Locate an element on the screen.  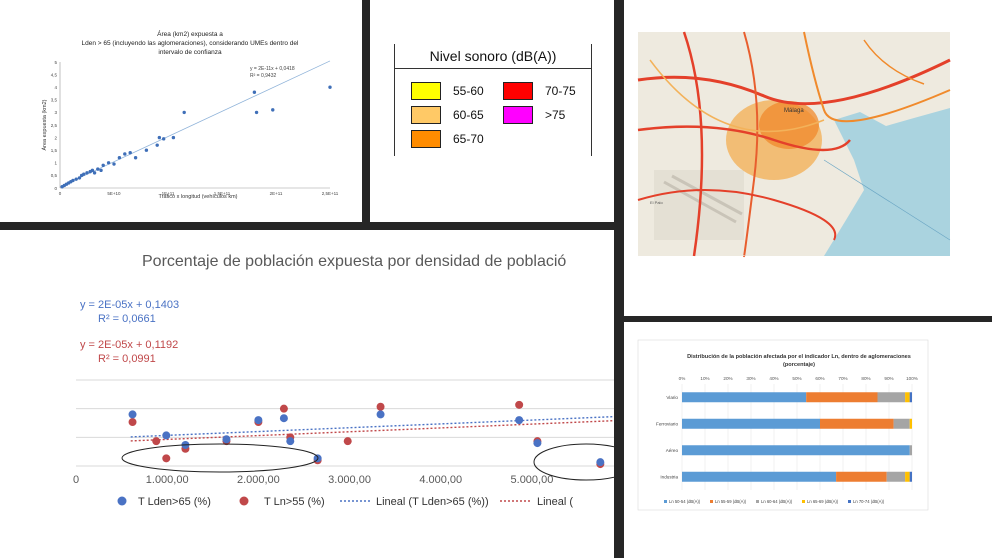
legend-label: 60-65 is located at coordinates (468, 115).